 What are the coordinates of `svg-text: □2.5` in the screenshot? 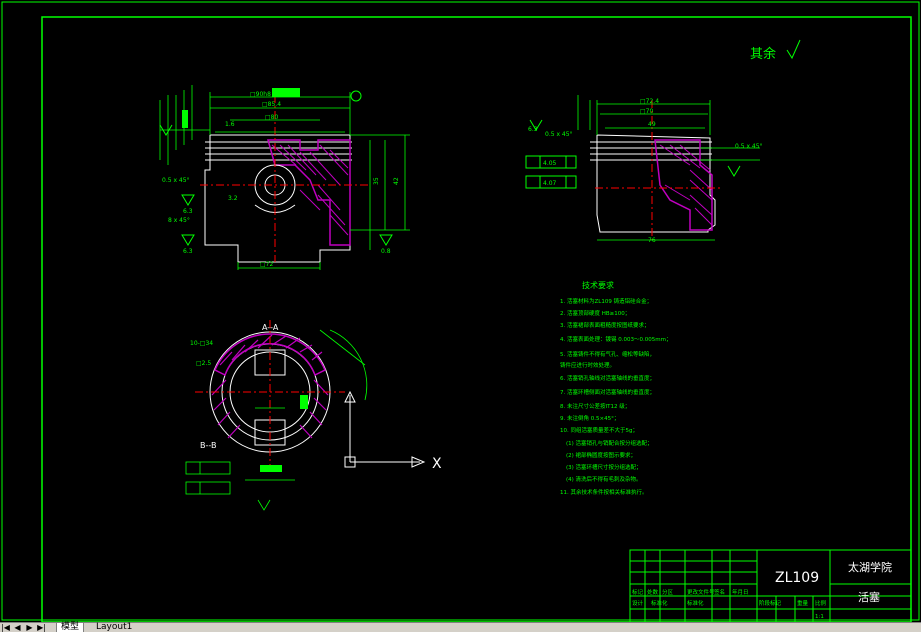 It's located at (203, 363).